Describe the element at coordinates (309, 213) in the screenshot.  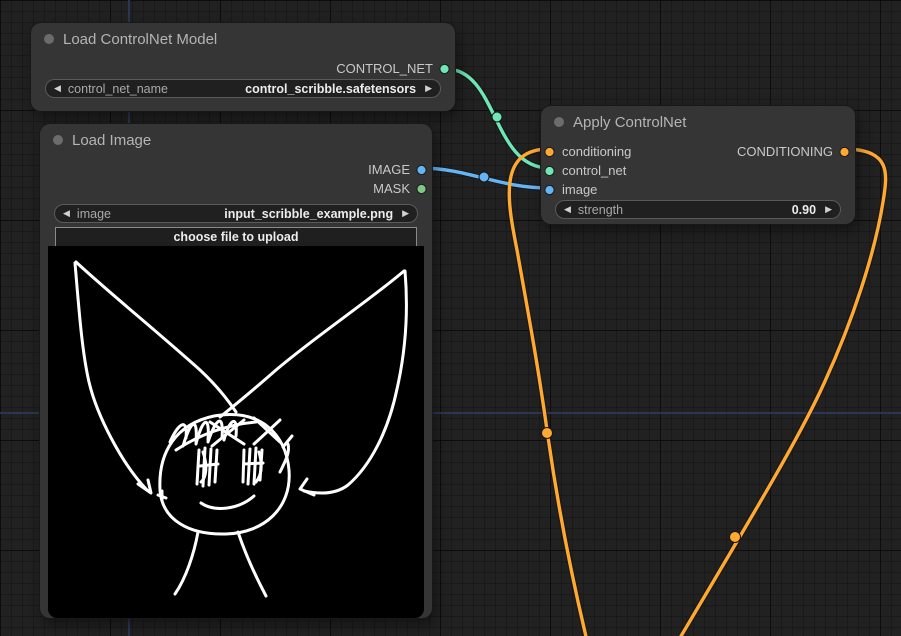
I see `widget-value: input_scribble_example.png` at that location.